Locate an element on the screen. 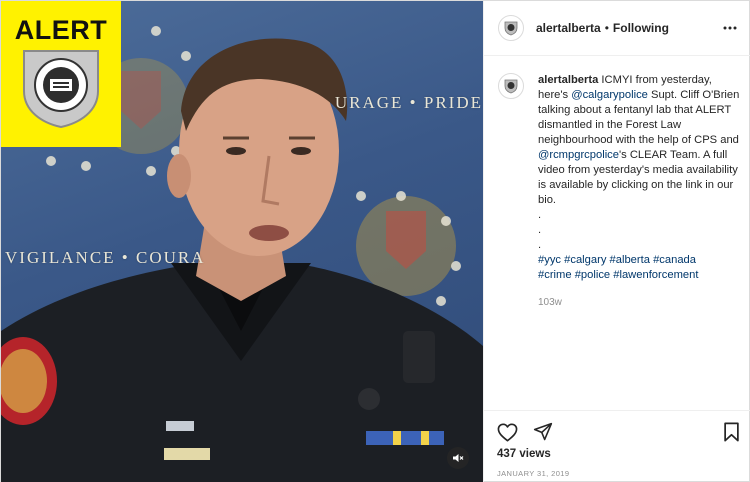  heart-outline-icon is located at coordinates (507, 432).